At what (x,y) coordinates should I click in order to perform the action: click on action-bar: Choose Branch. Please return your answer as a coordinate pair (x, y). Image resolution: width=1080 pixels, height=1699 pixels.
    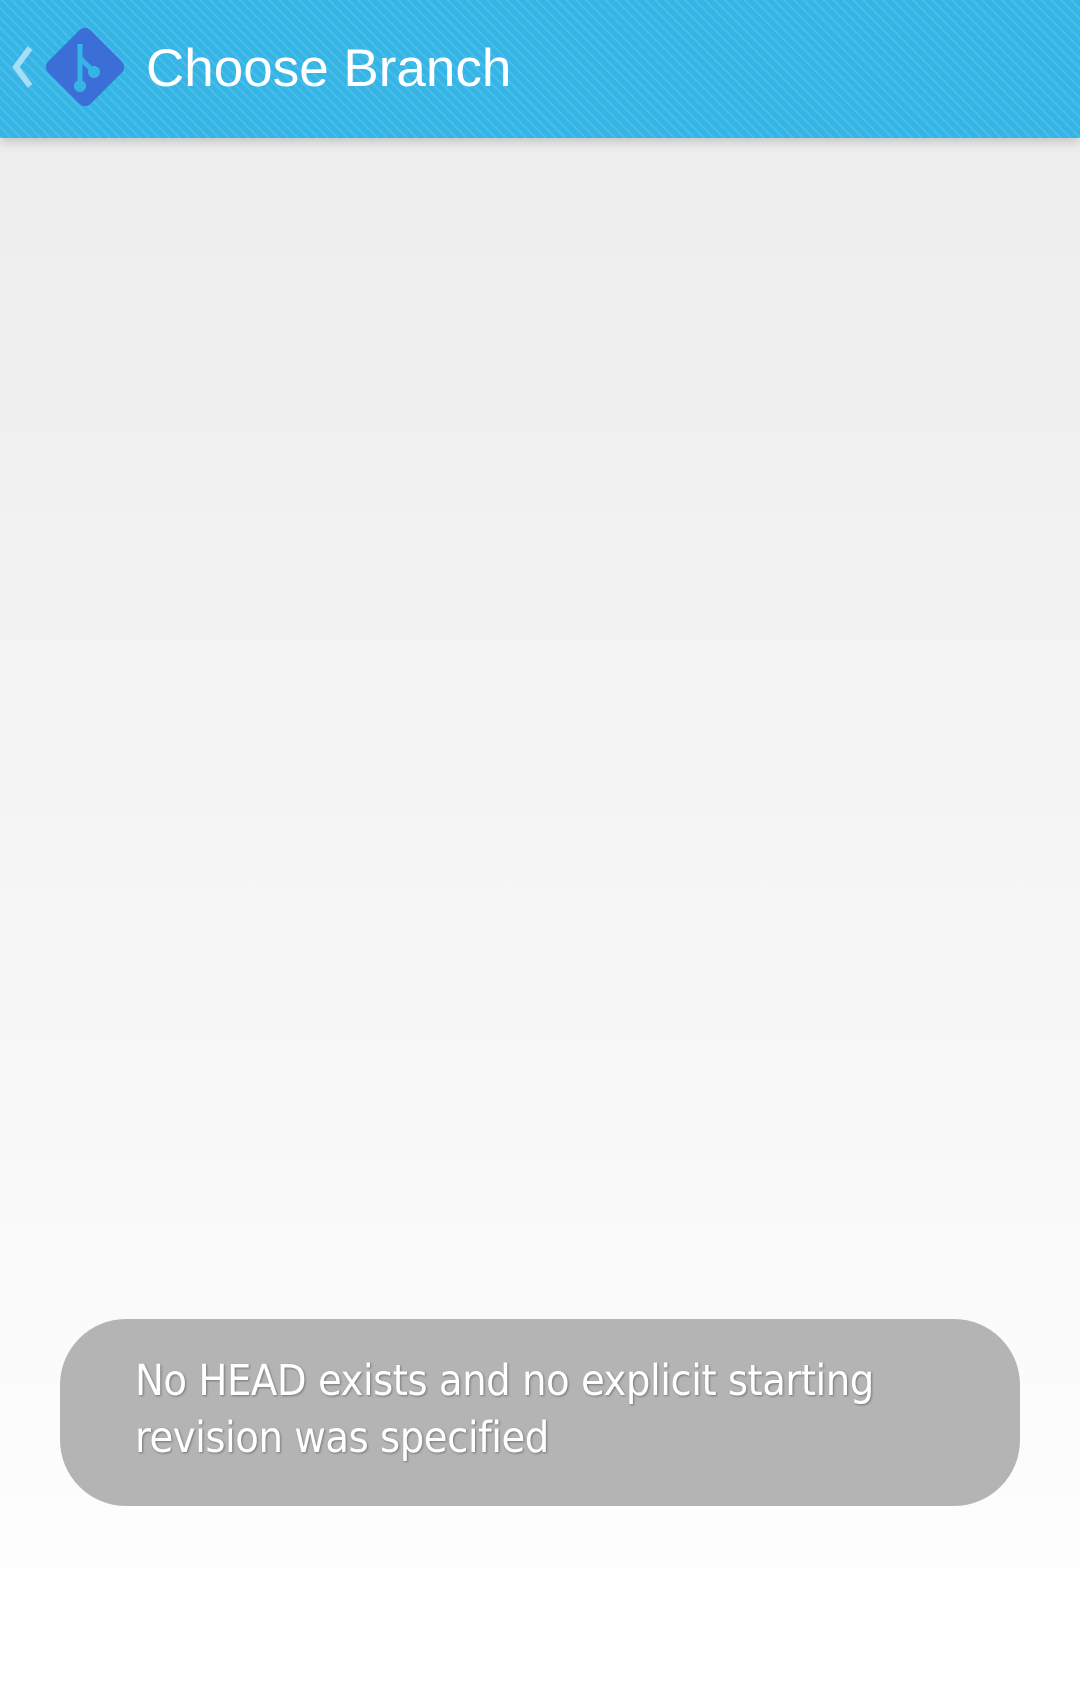
    Looking at the image, I should click on (540, 69).